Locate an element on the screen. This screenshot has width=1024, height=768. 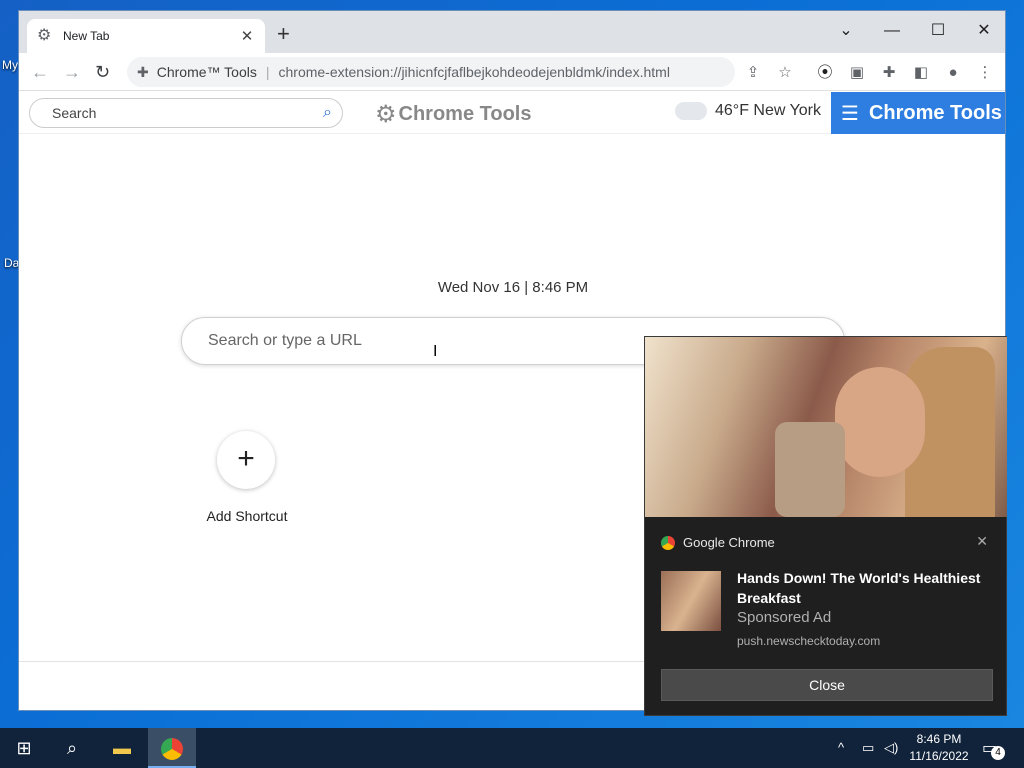
chrome-tools-menu-button: ☰ Chrome Tools is located at coordinates (918, 113).